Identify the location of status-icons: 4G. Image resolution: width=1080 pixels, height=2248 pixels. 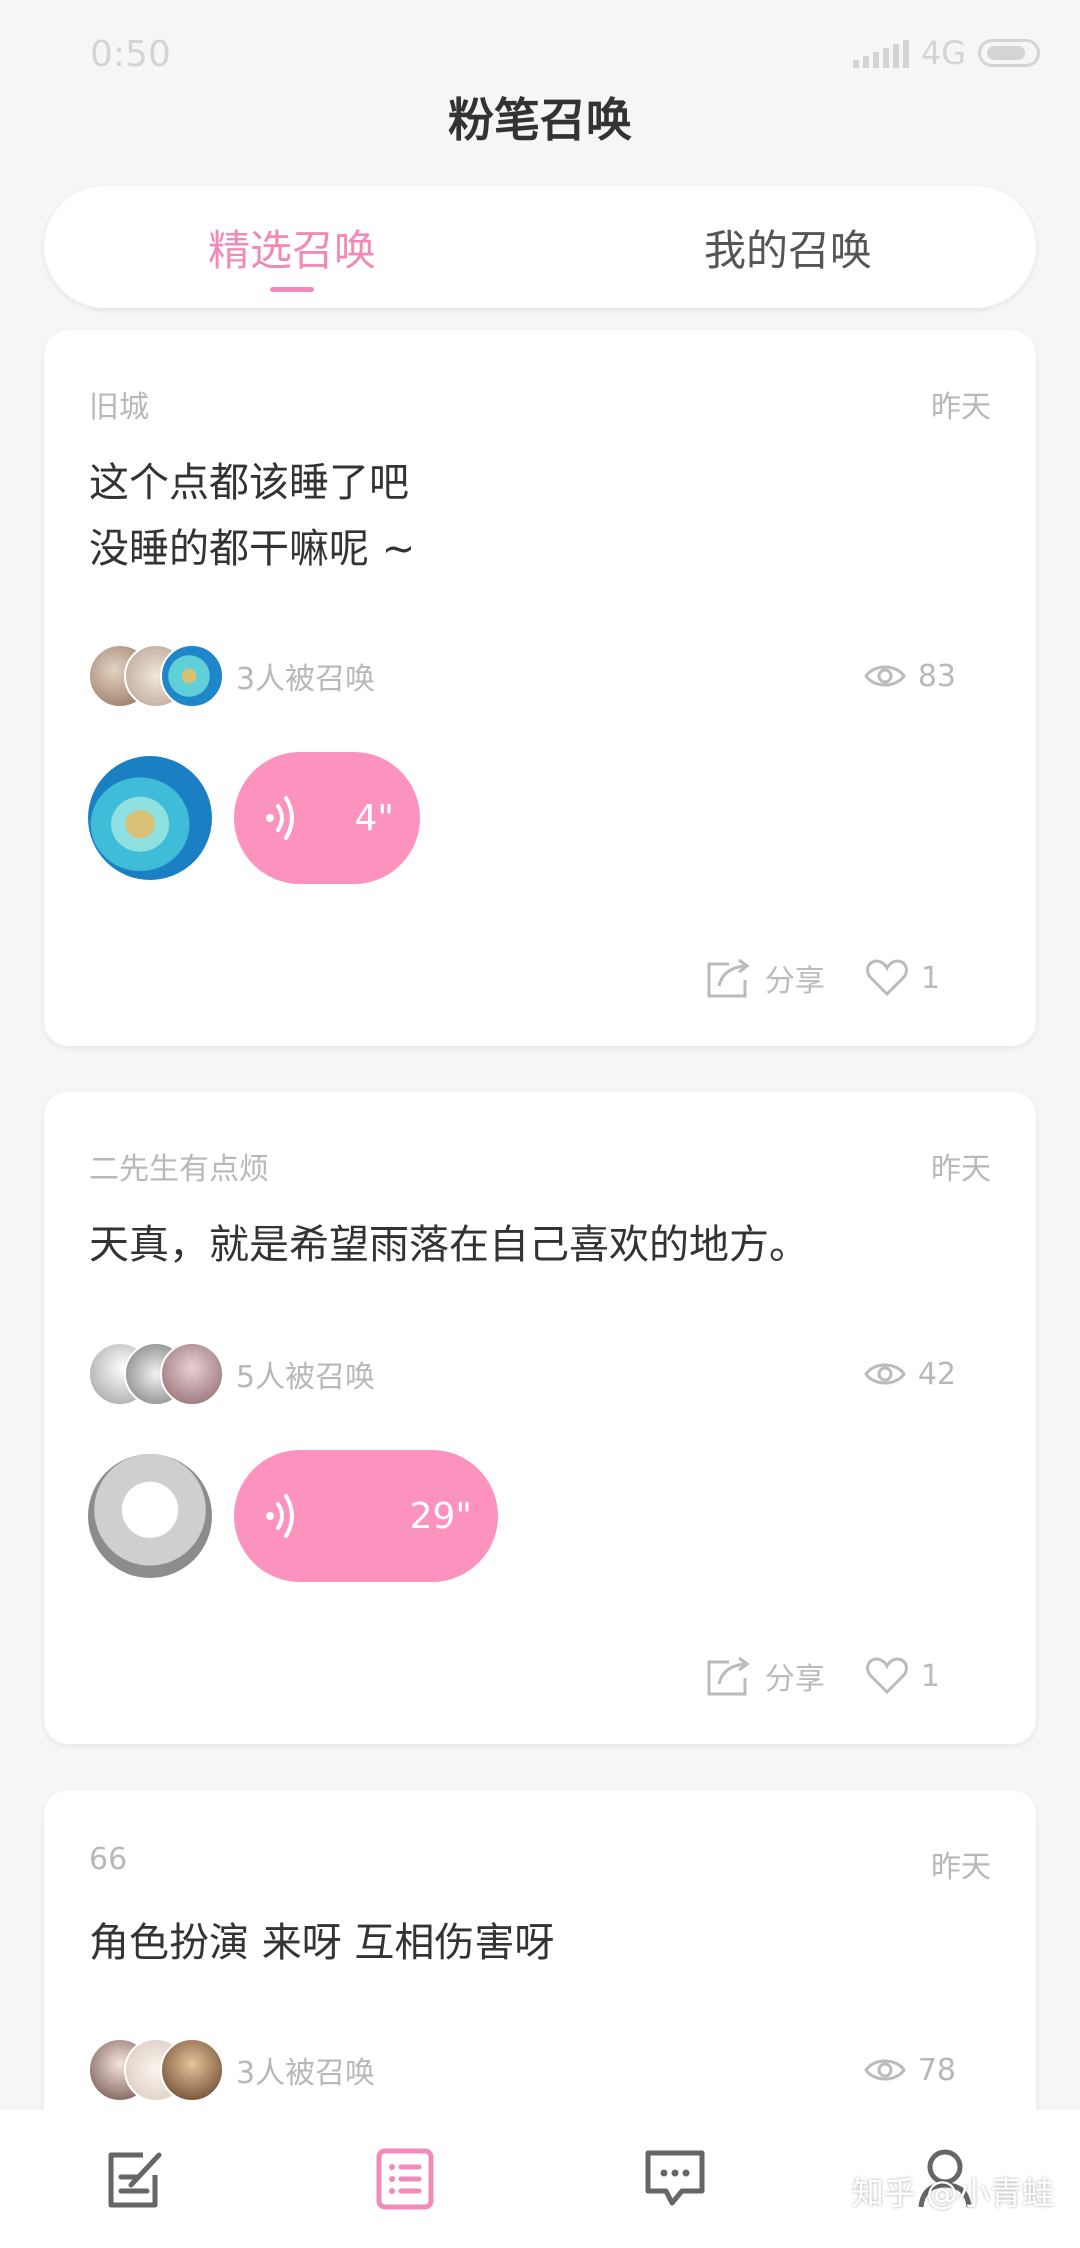
(946, 53).